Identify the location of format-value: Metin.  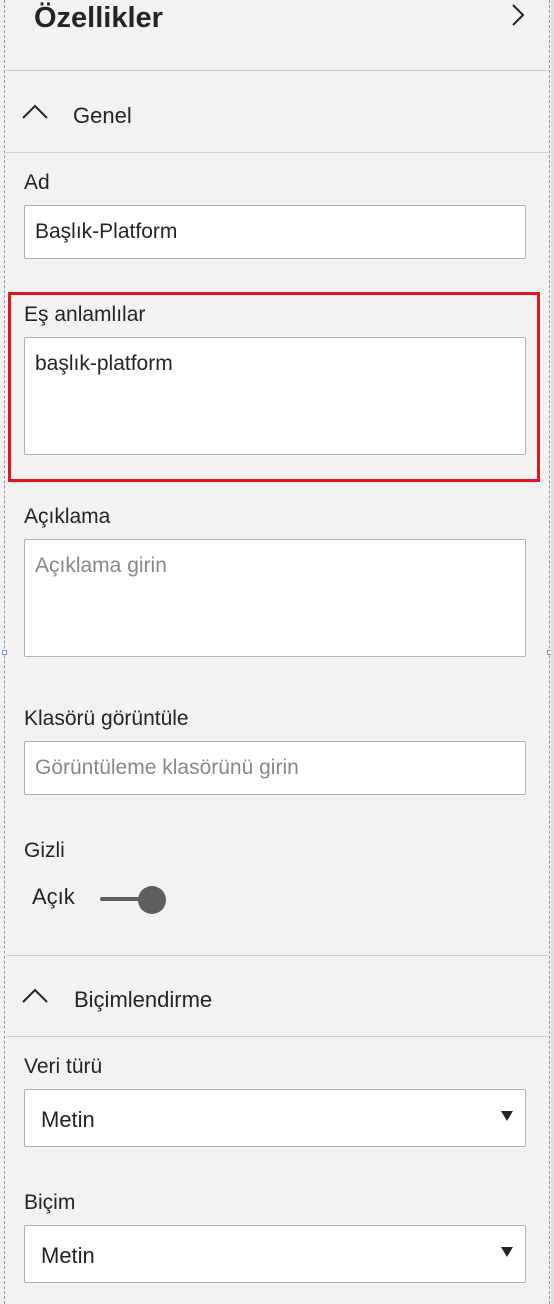
(68, 1255).